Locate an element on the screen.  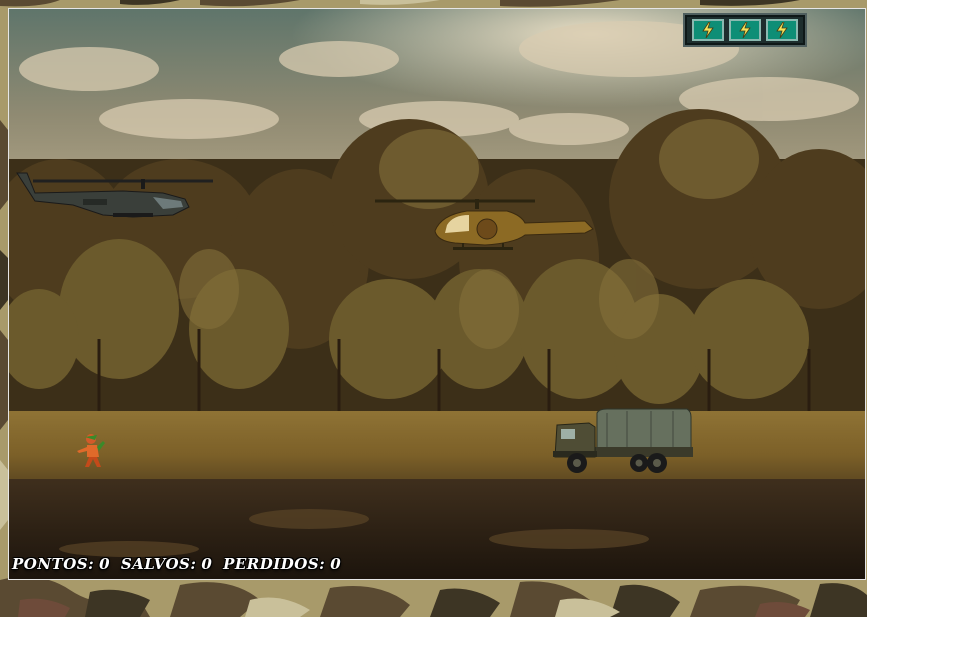
saved-value: 0 is located at coordinates (207, 564).